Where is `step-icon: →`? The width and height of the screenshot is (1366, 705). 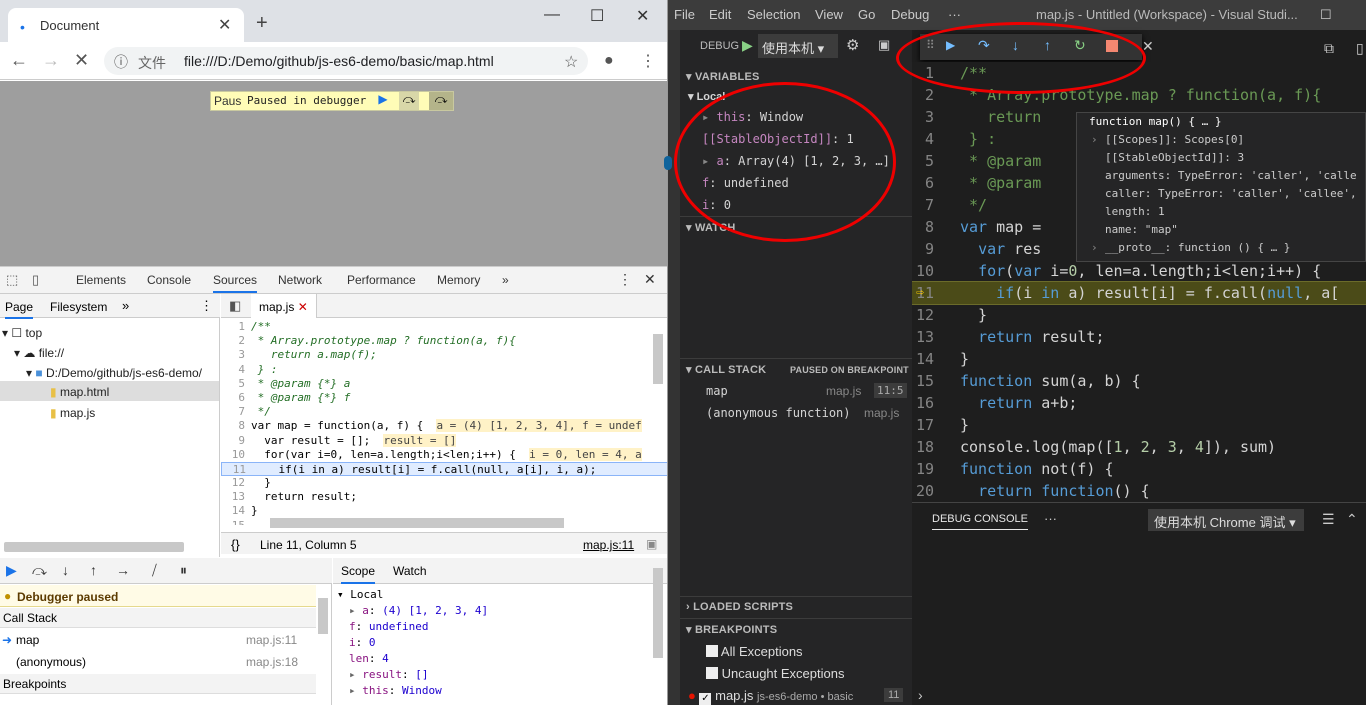
step-icon: → is located at coordinates (123, 570).